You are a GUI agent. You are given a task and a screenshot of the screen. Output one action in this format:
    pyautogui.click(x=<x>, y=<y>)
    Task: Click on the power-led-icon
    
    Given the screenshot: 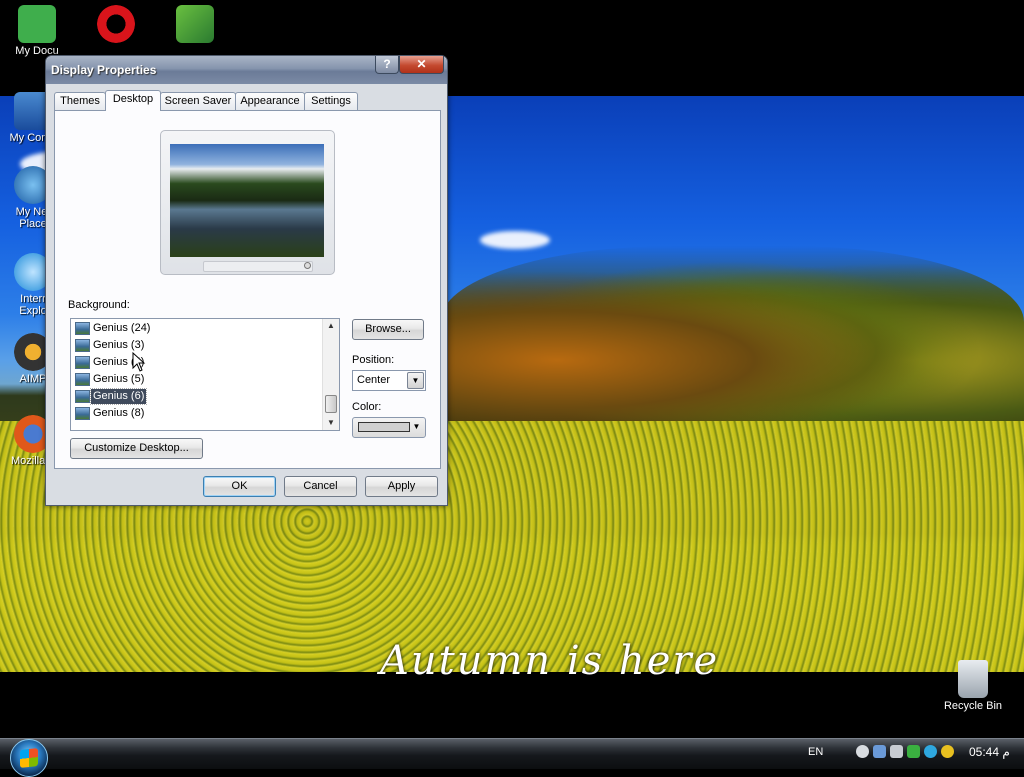 What is the action you would take?
    pyautogui.click(x=307, y=265)
    